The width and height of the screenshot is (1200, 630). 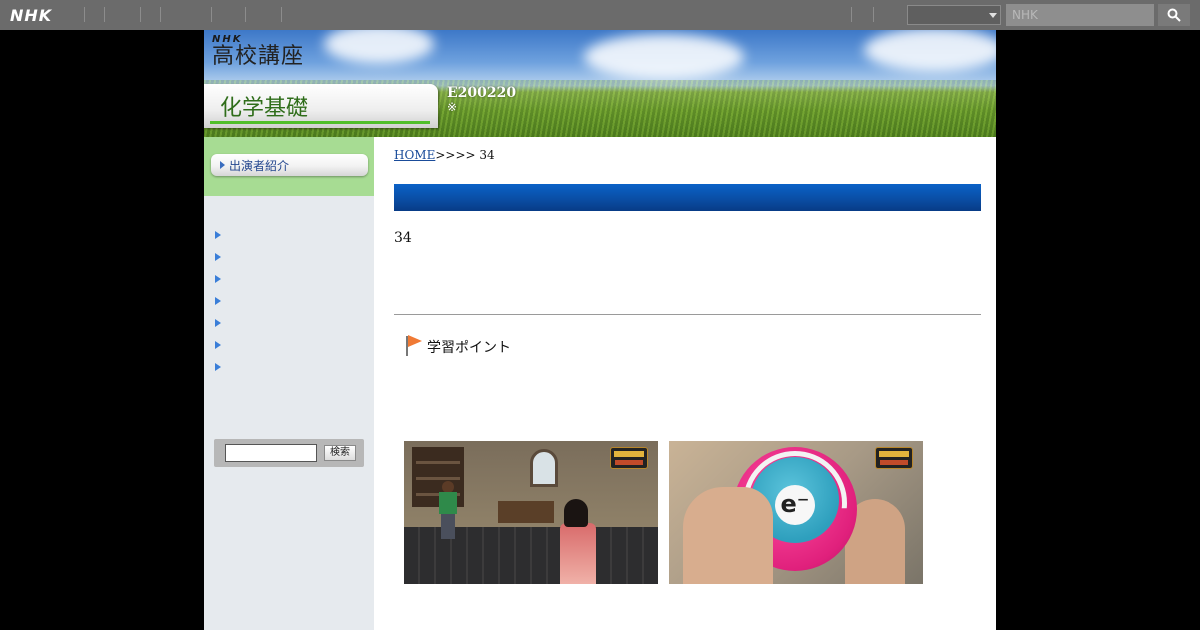 What do you see at coordinates (469, 348) in the screenshot?
I see `learning-point-label: 学習ポイント` at bounding box center [469, 348].